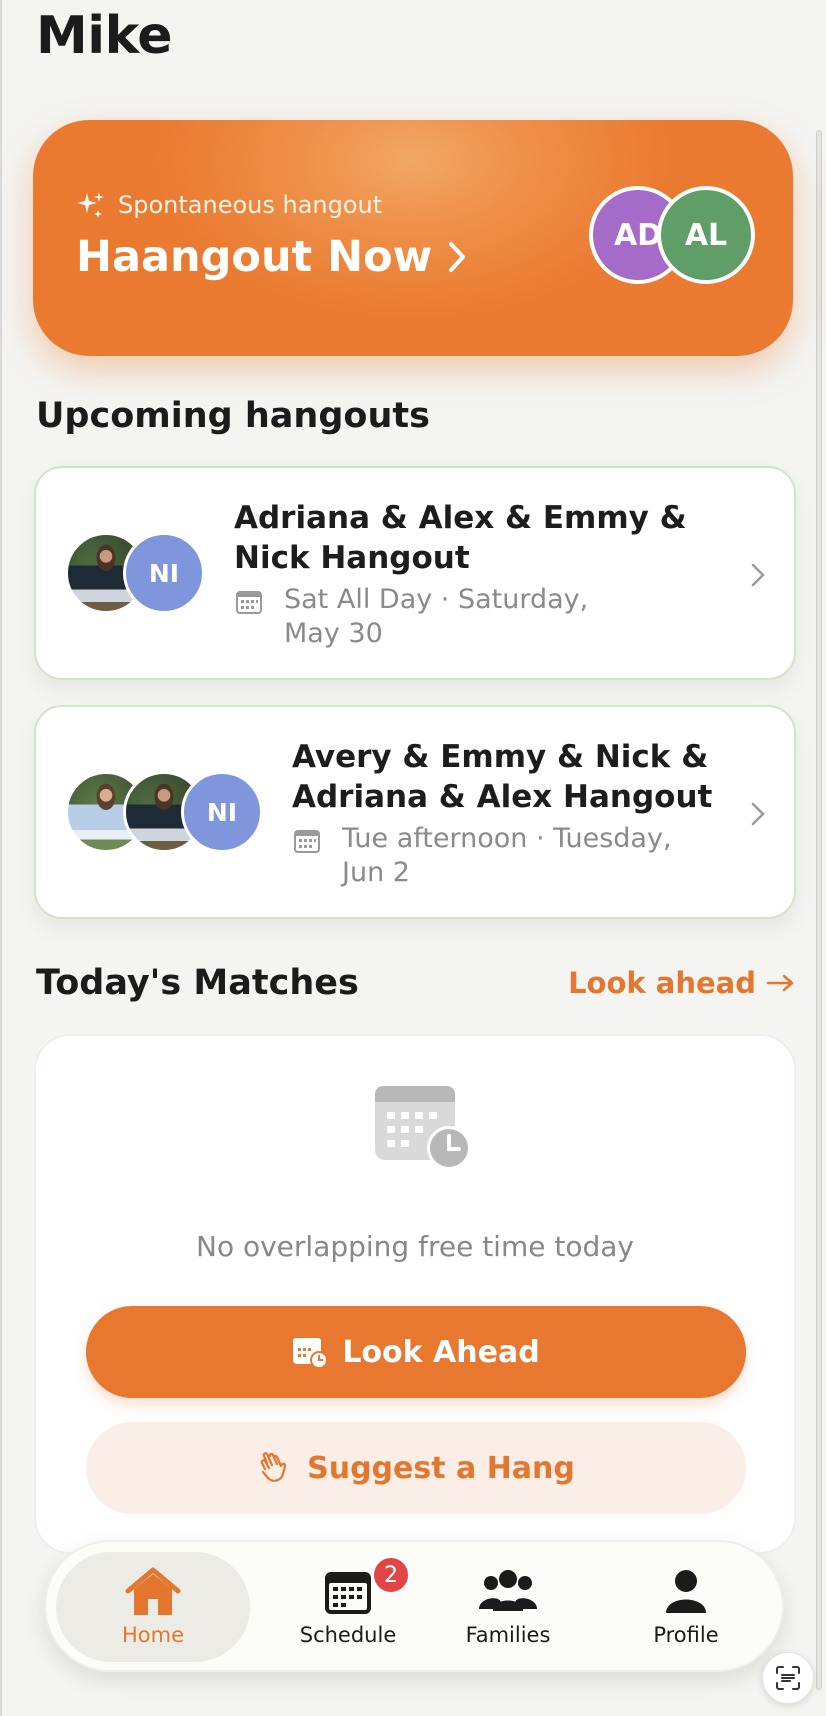  Describe the element at coordinates (415, 1246) in the screenshot. I see `empty-state-text: No overlapping free time today` at that location.